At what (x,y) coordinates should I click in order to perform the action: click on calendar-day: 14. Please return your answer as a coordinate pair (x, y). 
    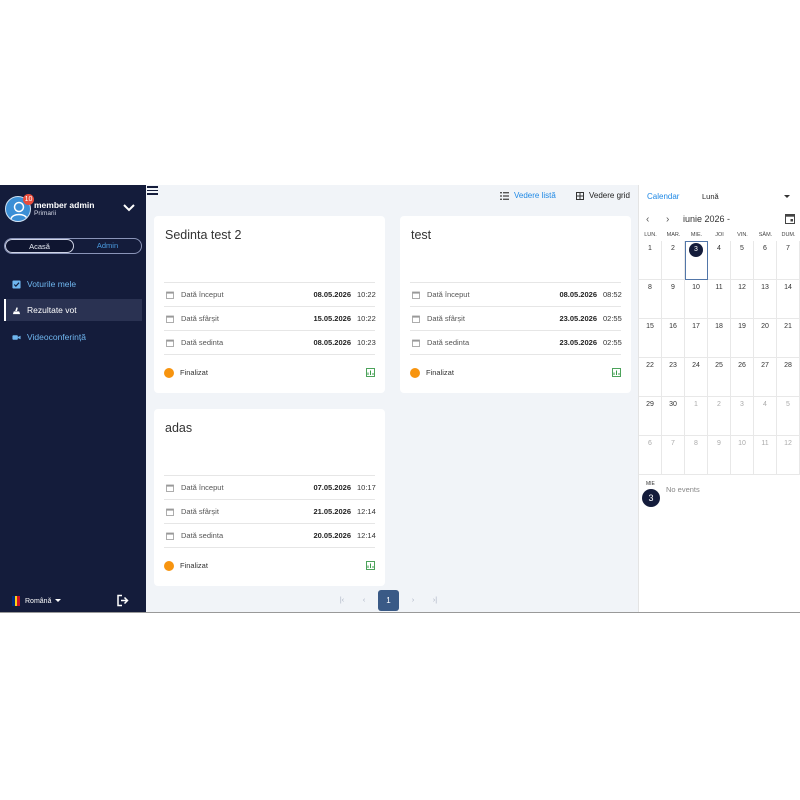
    Looking at the image, I should click on (788, 299).